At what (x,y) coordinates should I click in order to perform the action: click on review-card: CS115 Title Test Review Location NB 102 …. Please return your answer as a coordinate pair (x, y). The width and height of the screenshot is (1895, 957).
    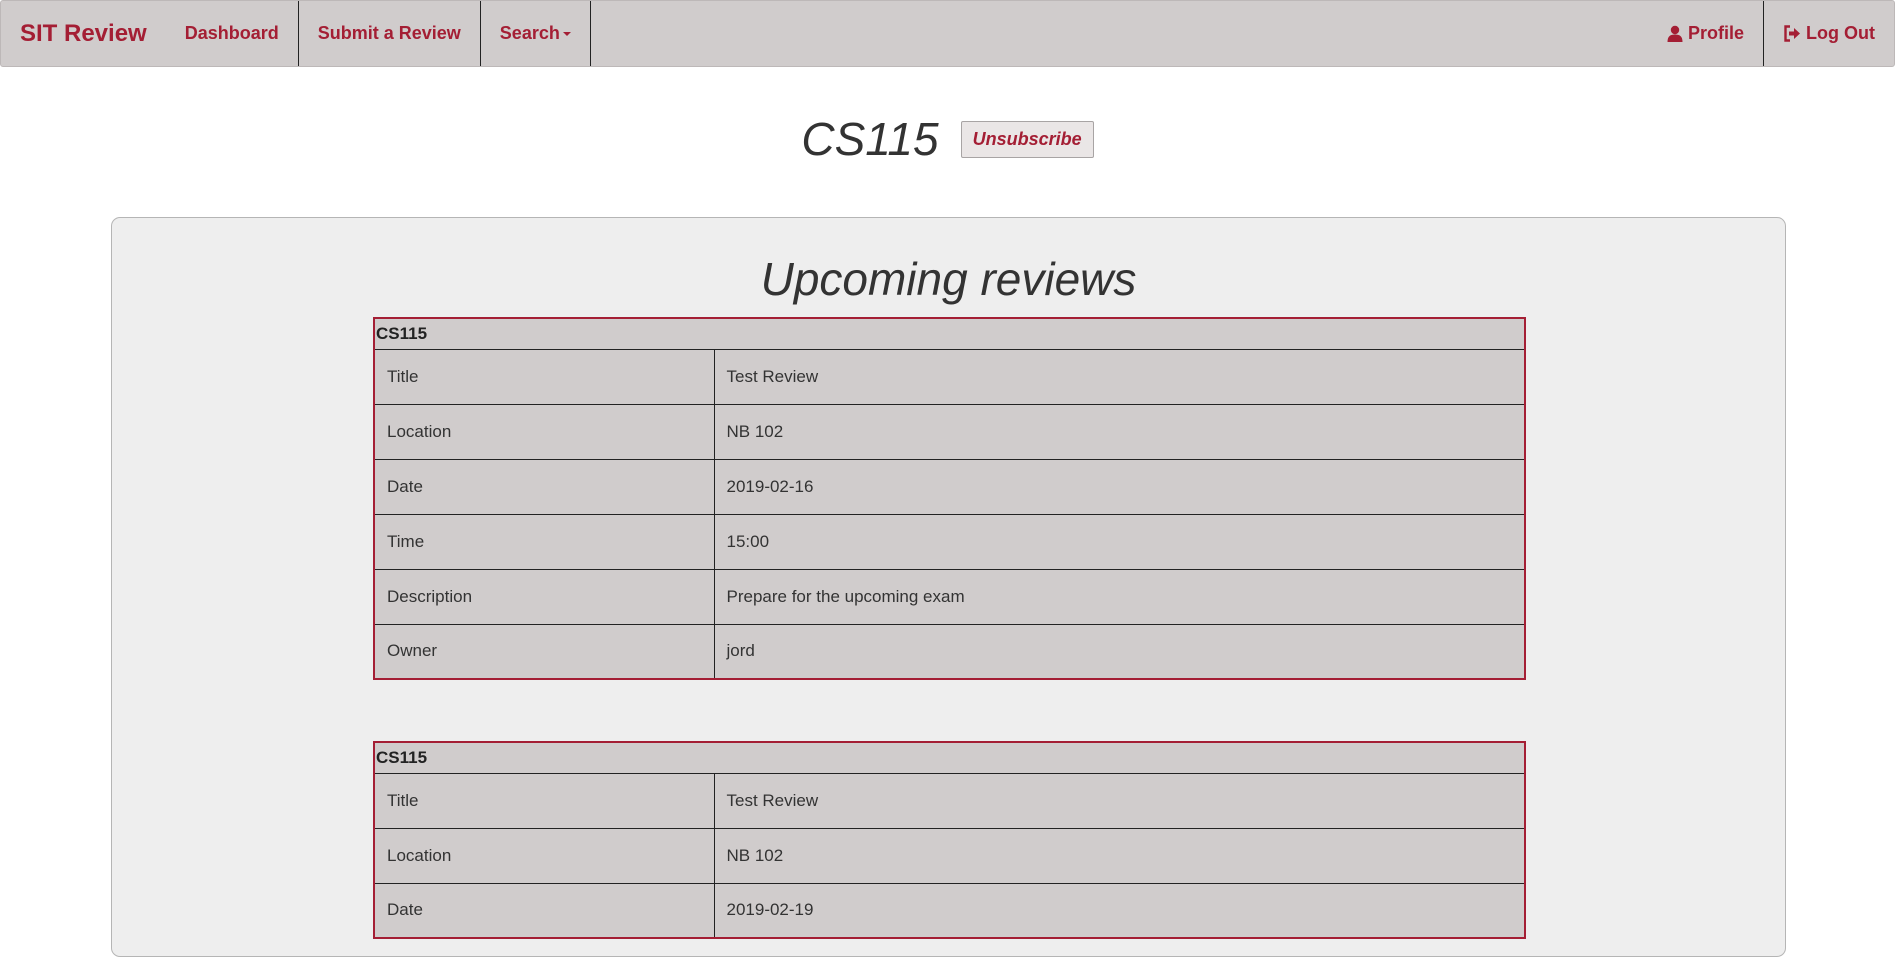
    Looking at the image, I should click on (949, 840).